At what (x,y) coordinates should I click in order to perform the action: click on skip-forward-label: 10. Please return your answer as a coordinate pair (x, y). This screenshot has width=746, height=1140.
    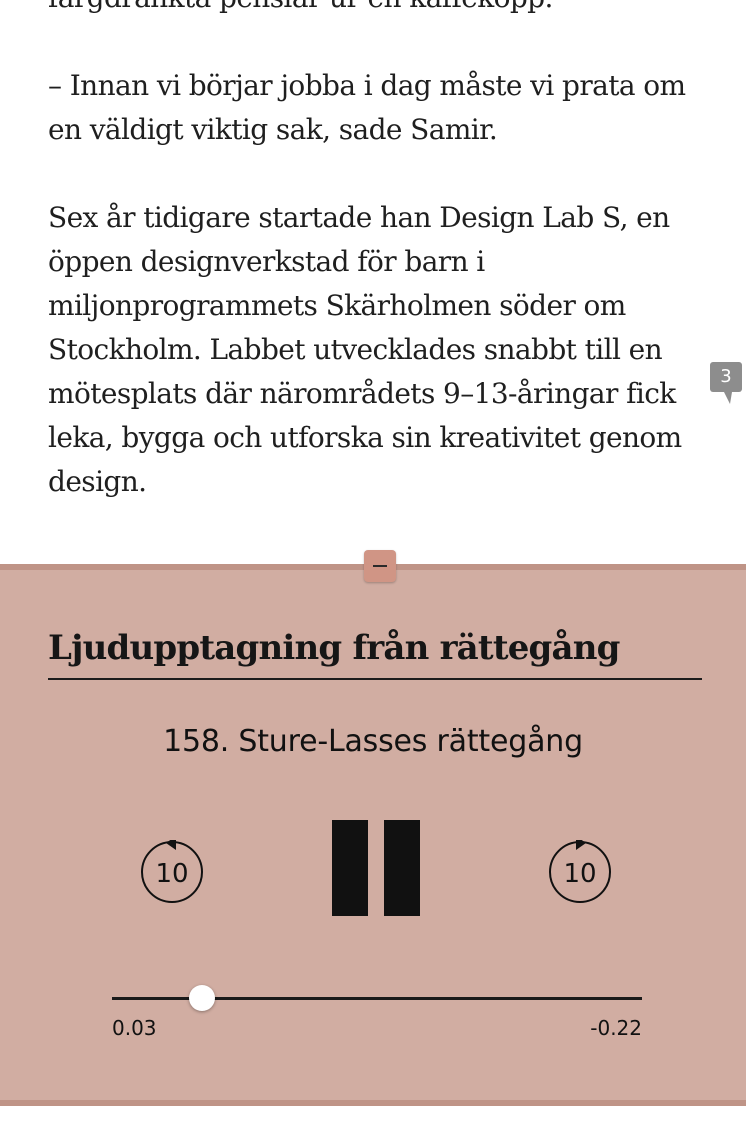
    Looking at the image, I should click on (579, 874).